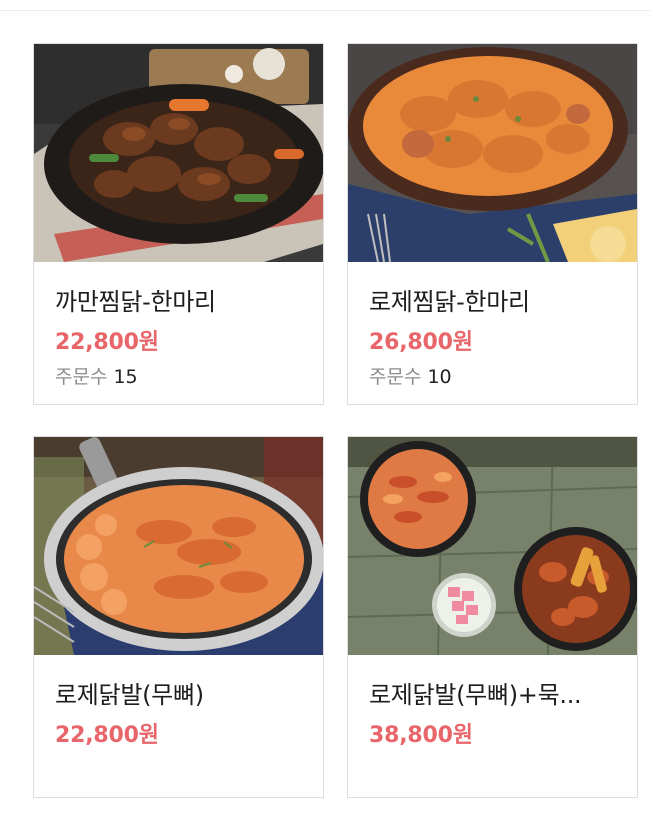  I want to click on product-name: 로제닭발(무뼈), so click(129, 695).